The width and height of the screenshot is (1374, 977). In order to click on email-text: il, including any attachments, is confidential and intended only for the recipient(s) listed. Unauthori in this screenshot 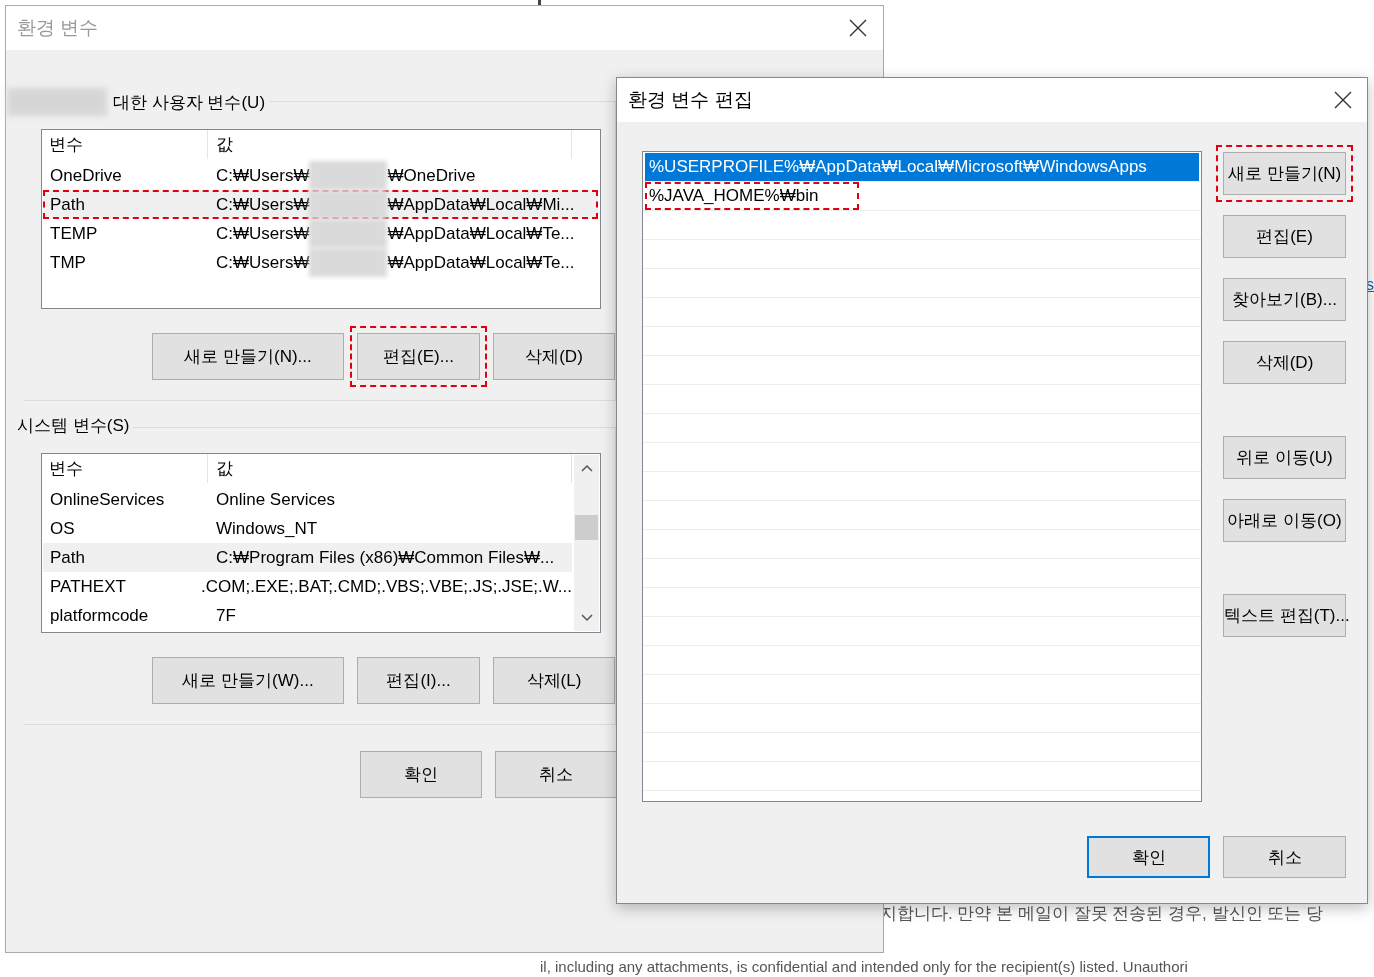, I will do `click(864, 966)`.